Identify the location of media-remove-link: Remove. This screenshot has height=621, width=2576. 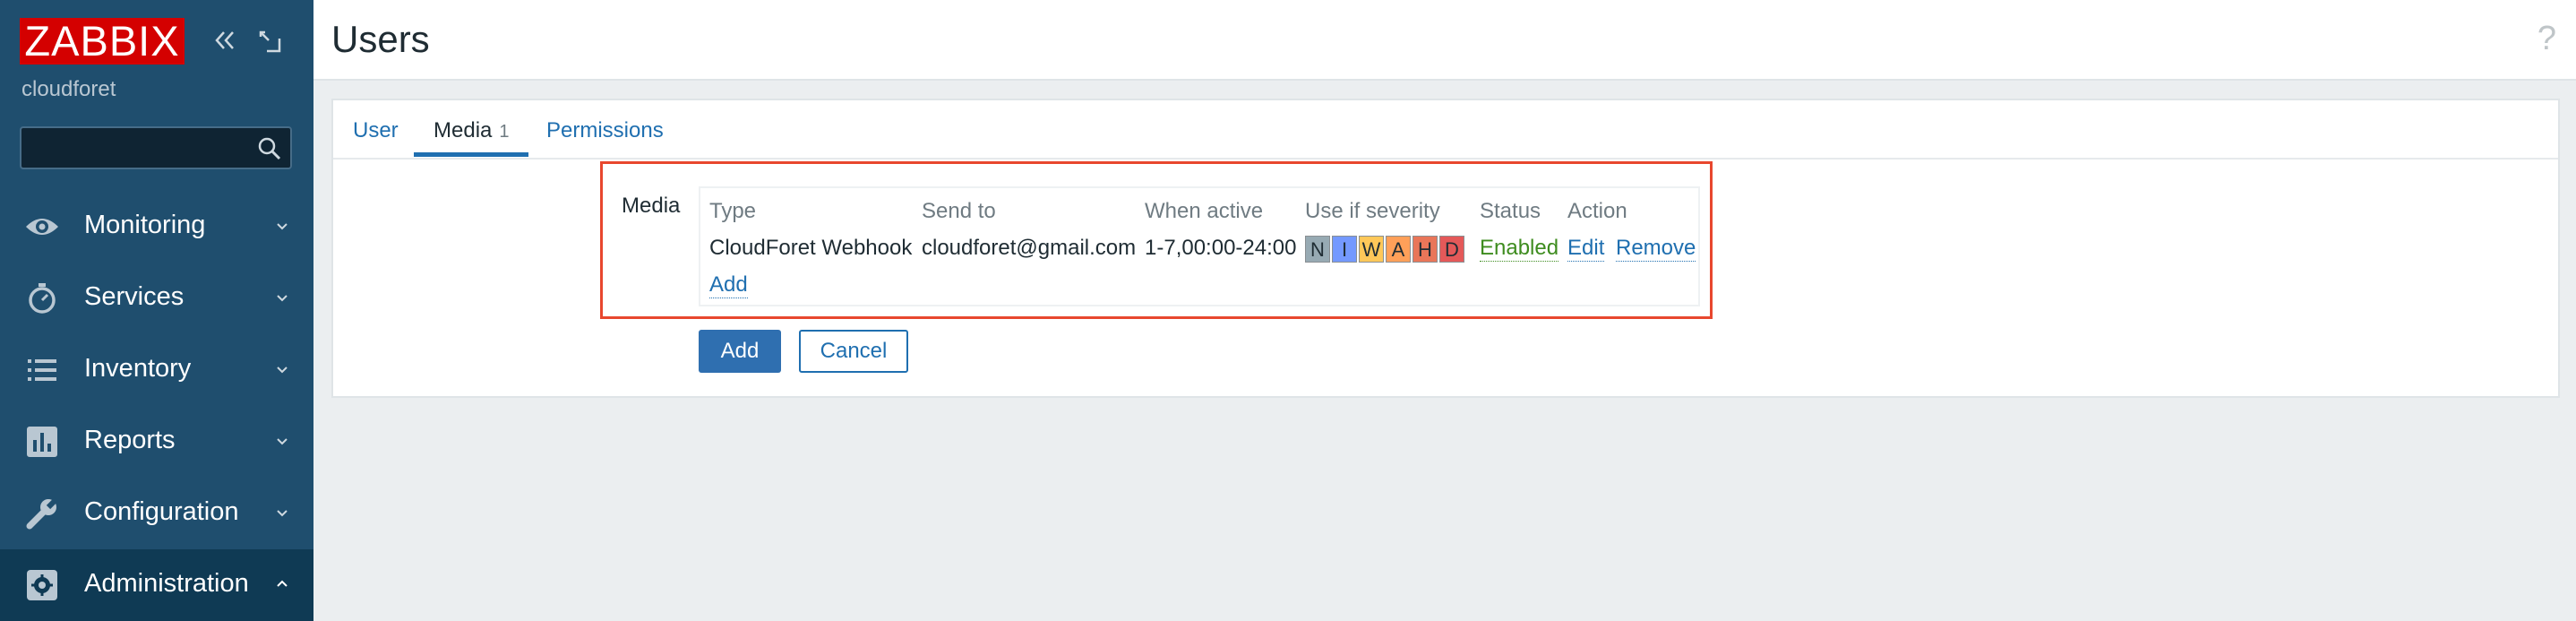
(1656, 249).